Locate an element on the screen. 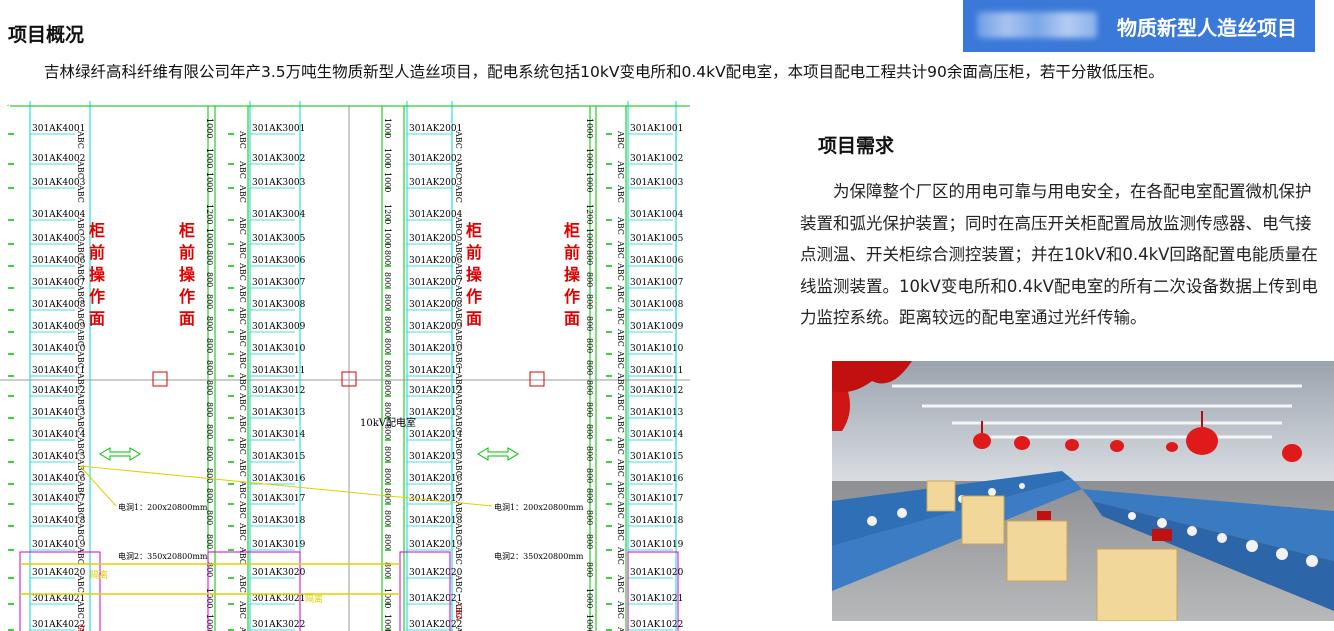 This screenshot has width=1334, height=631. cabinet-id: 301AK3009 is located at coordinates (279, 327).